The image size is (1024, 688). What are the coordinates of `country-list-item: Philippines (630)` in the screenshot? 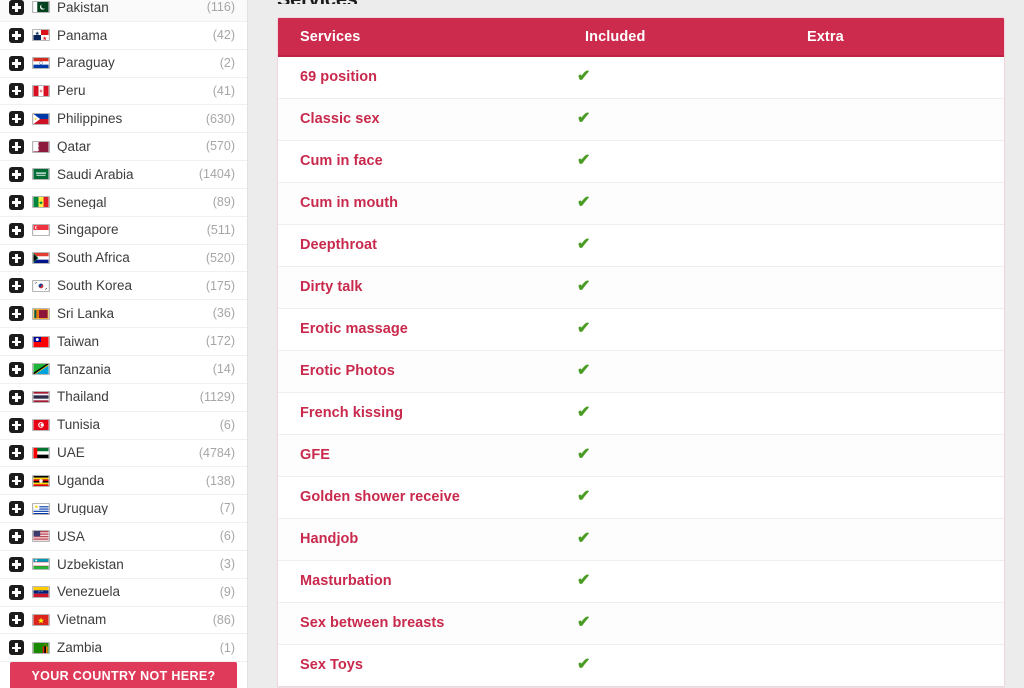 It's located at (123, 119).